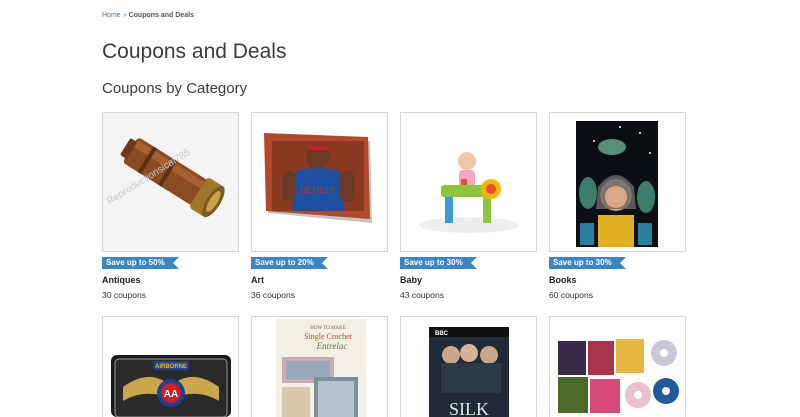 The height and width of the screenshot is (417, 800). What do you see at coordinates (571, 295) in the screenshot?
I see `coupon-count: 60 coupons` at bounding box center [571, 295].